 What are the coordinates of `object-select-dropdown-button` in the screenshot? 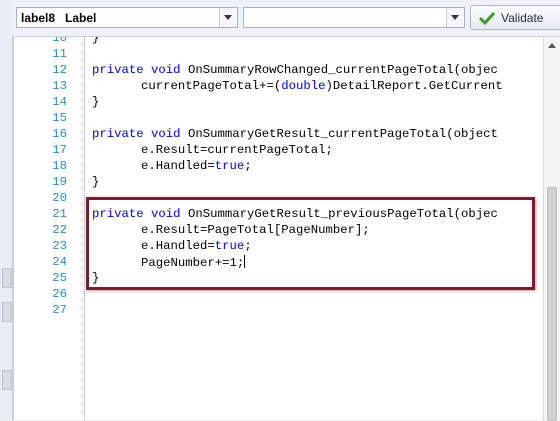 It's located at (228, 17).